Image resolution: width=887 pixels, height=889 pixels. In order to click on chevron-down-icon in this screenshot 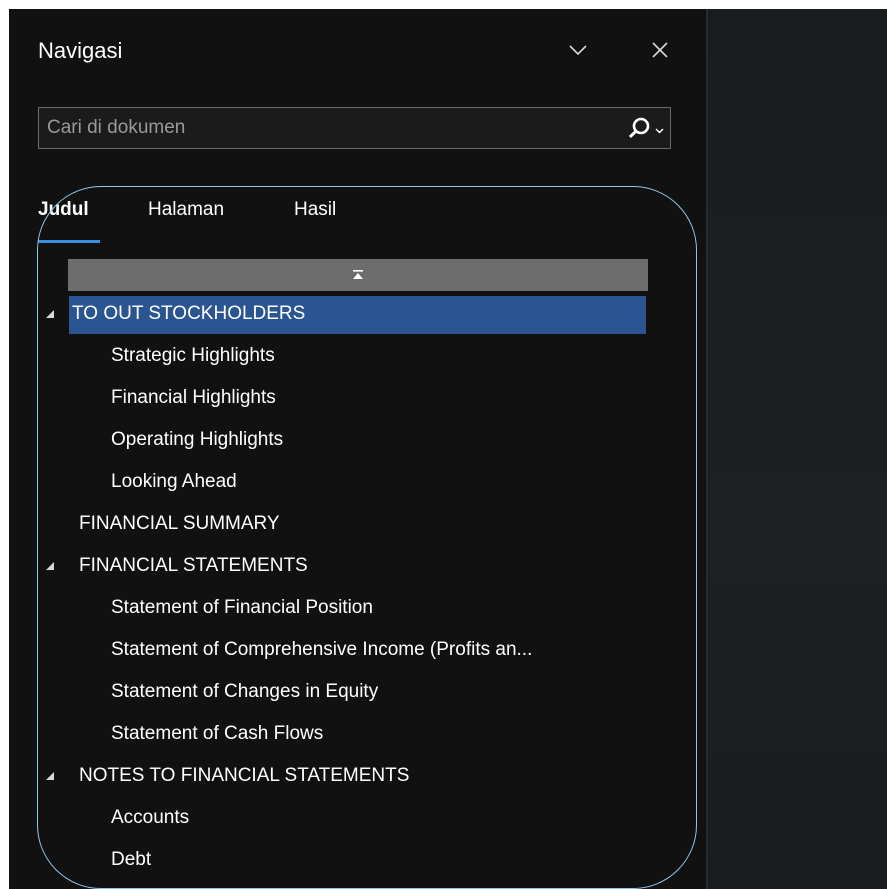, I will do `click(578, 49)`.